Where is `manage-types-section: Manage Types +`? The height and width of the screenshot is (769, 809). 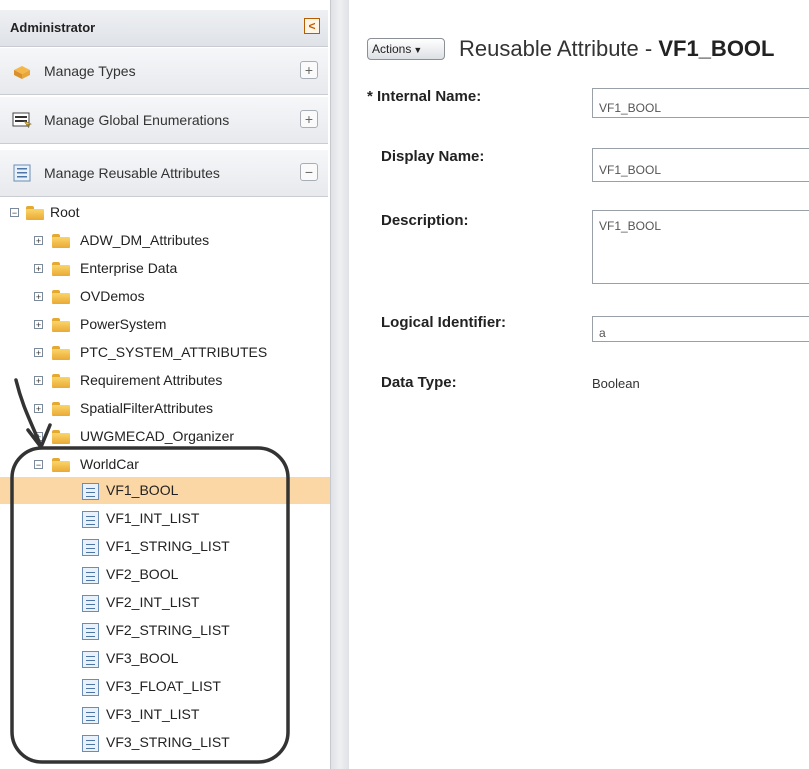 manage-types-section: Manage Types + is located at coordinates (164, 71).